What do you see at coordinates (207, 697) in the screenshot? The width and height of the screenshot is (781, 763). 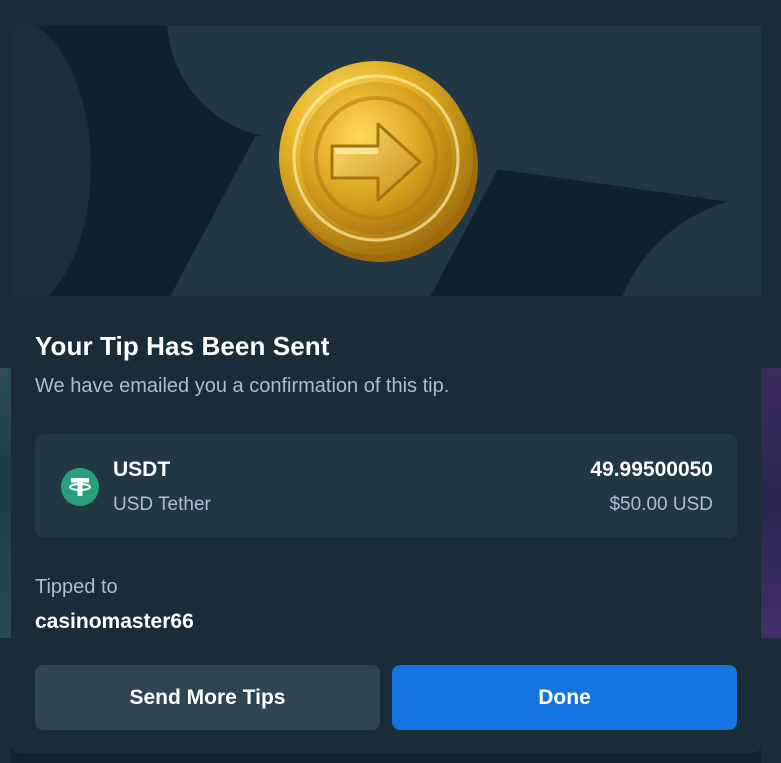 I see `send-more-tips-button: Send More Tips` at bounding box center [207, 697].